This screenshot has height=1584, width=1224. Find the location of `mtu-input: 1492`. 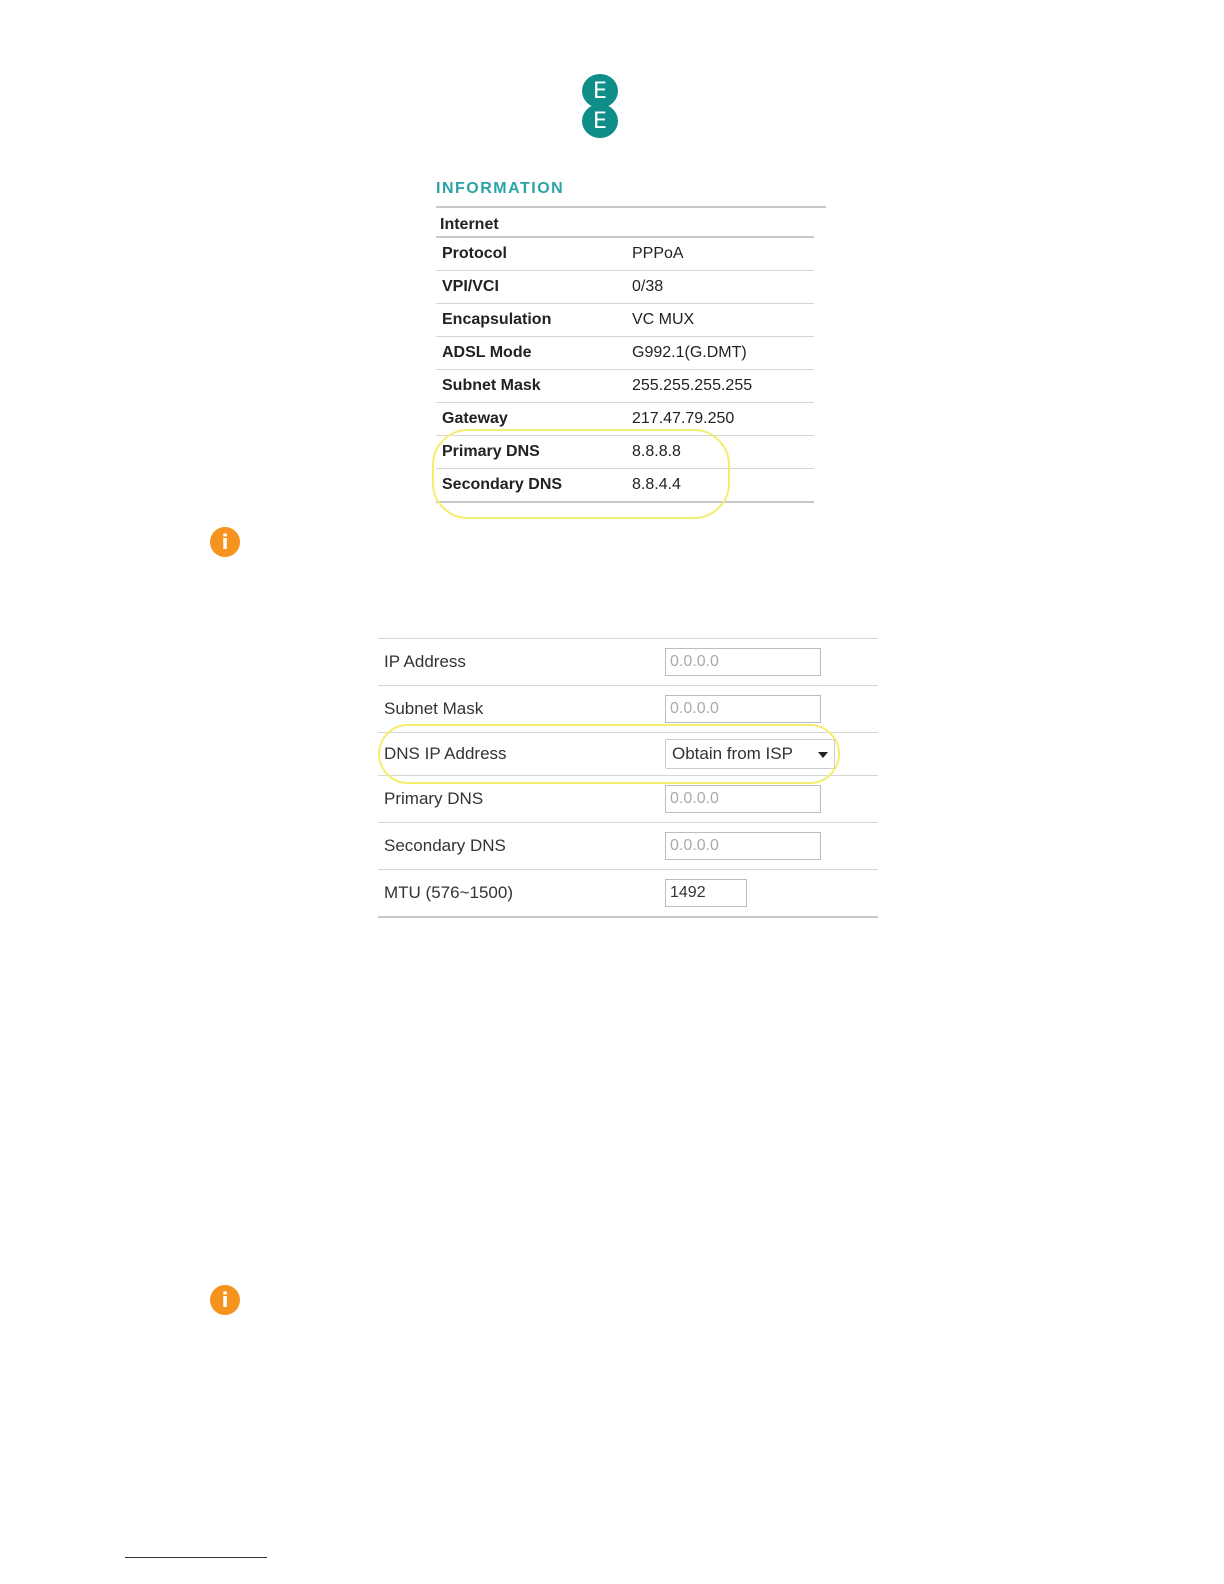

mtu-input: 1492 is located at coordinates (706, 893).